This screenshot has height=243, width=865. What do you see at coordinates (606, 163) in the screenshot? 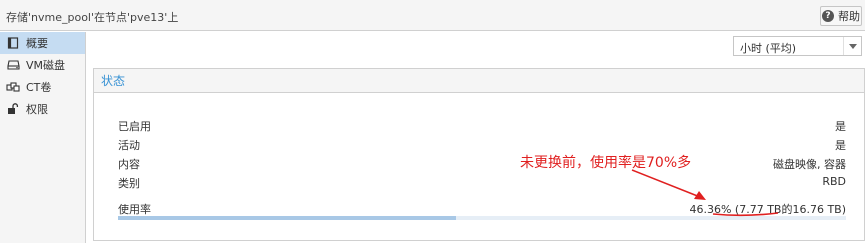
I see `annotation-text: 未更换前，使用率是70%多` at bounding box center [606, 163].